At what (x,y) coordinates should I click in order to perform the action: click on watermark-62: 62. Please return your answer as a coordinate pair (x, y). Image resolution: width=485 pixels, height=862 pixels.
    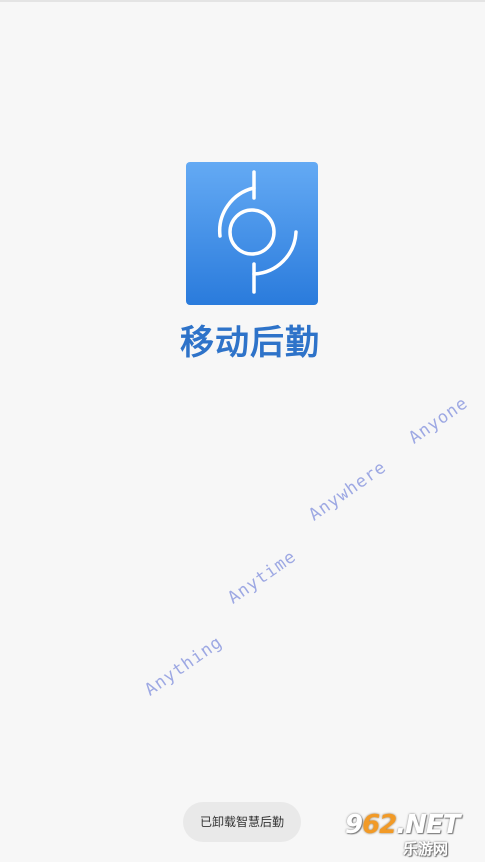
    Looking at the image, I should click on (379, 825).